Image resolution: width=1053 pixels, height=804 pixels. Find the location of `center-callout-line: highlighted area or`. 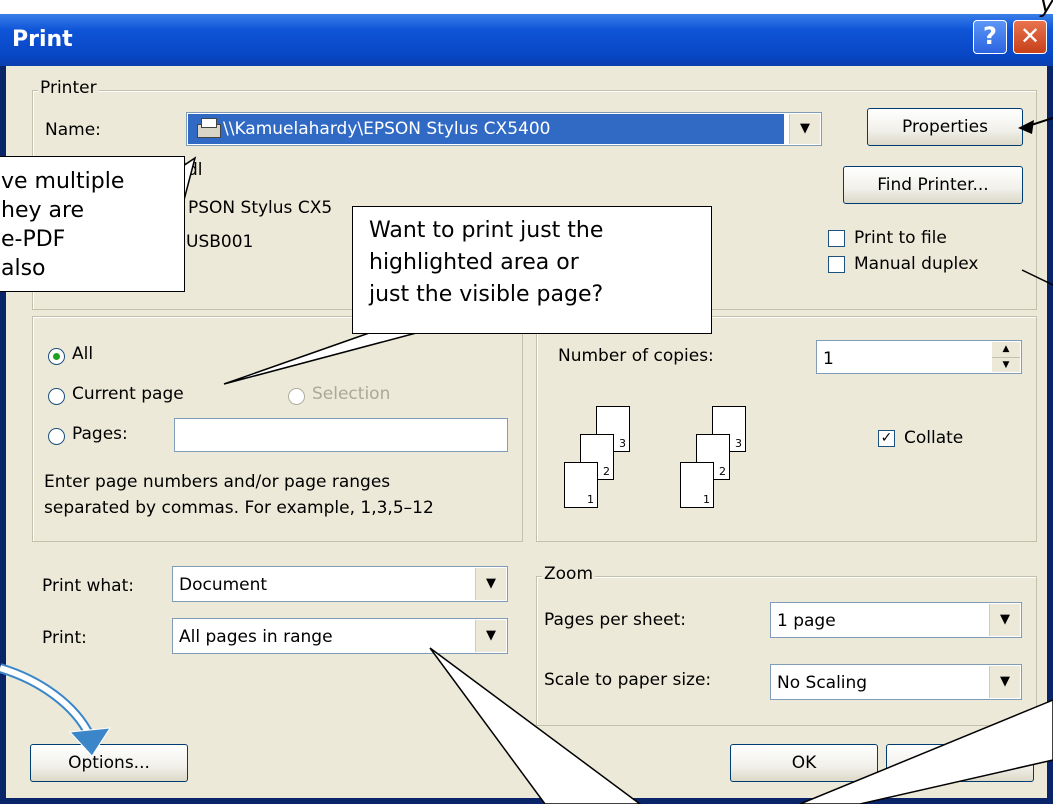

center-callout-line: highlighted area or is located at coordinates (474, 262).